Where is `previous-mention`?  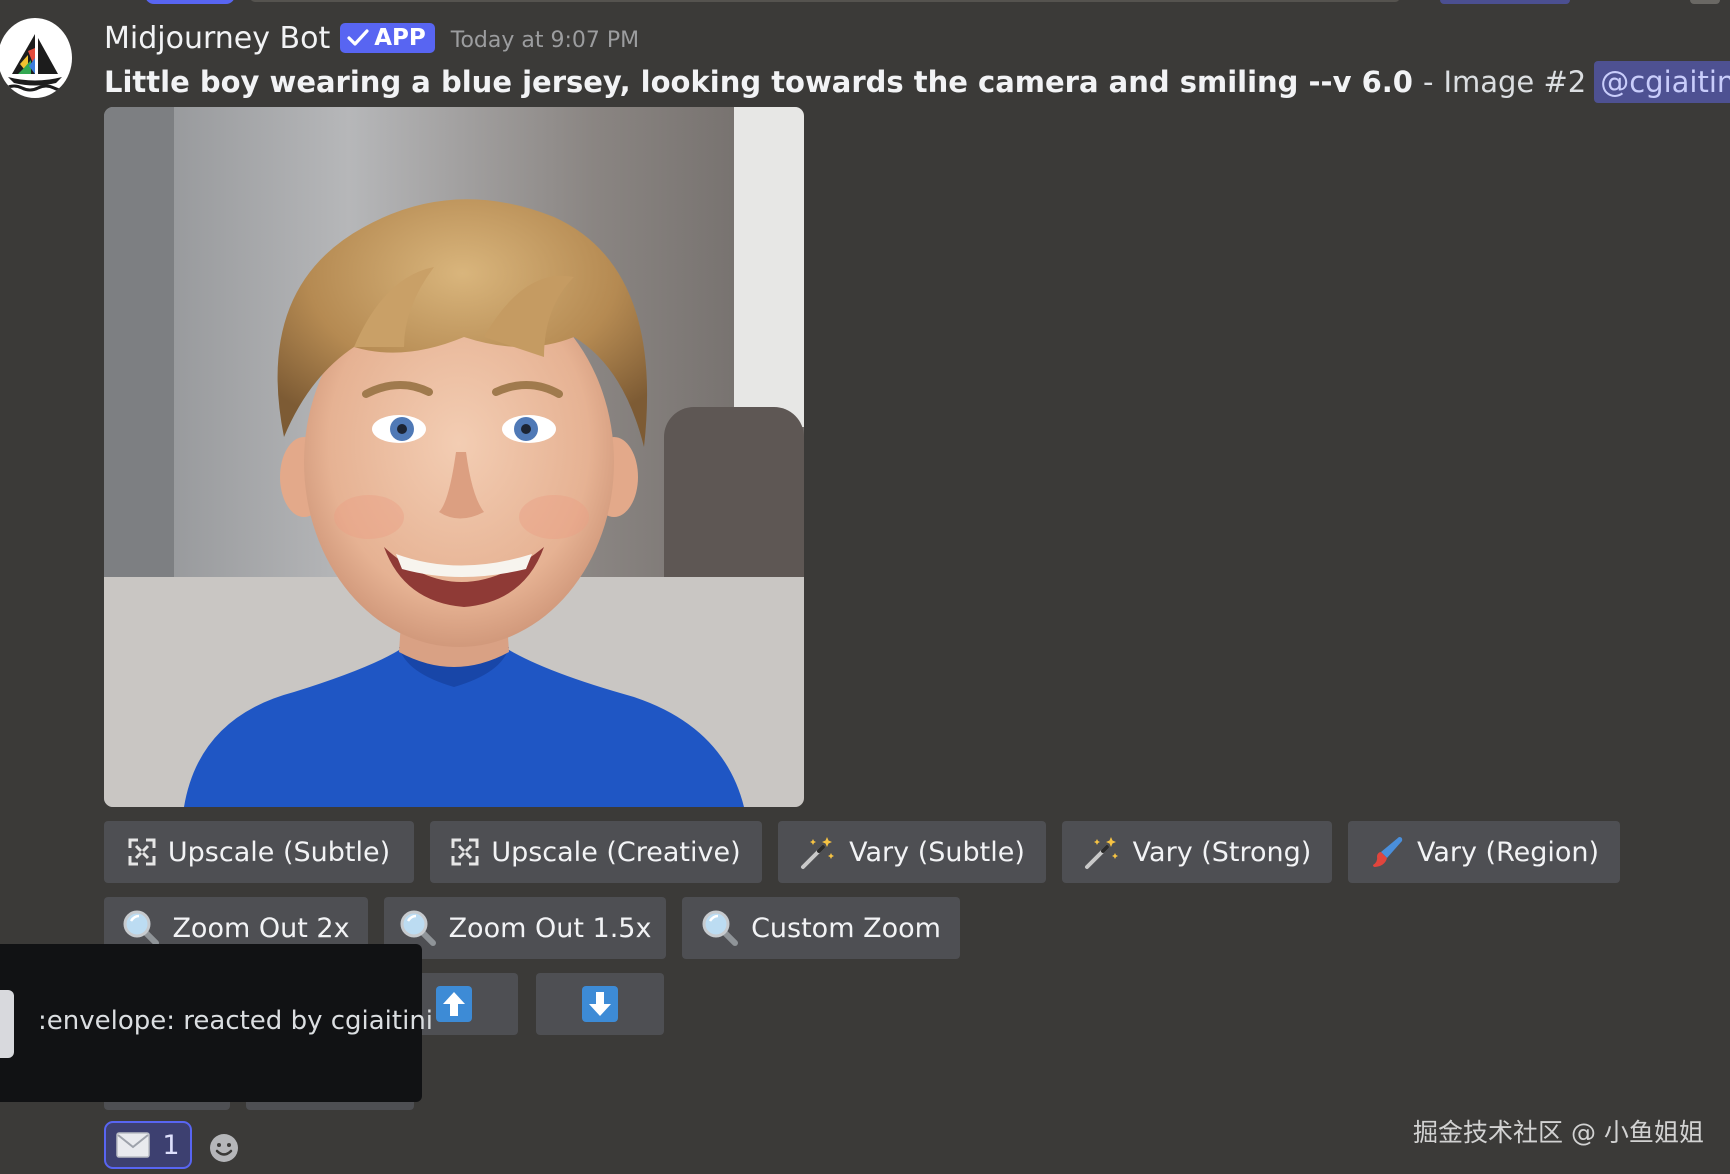 previous-mention is located at coordinates (1505, 2).